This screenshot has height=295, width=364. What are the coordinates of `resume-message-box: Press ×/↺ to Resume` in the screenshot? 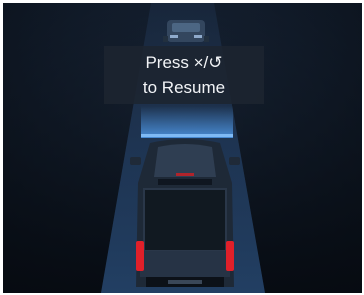 It's located at (184, 75).